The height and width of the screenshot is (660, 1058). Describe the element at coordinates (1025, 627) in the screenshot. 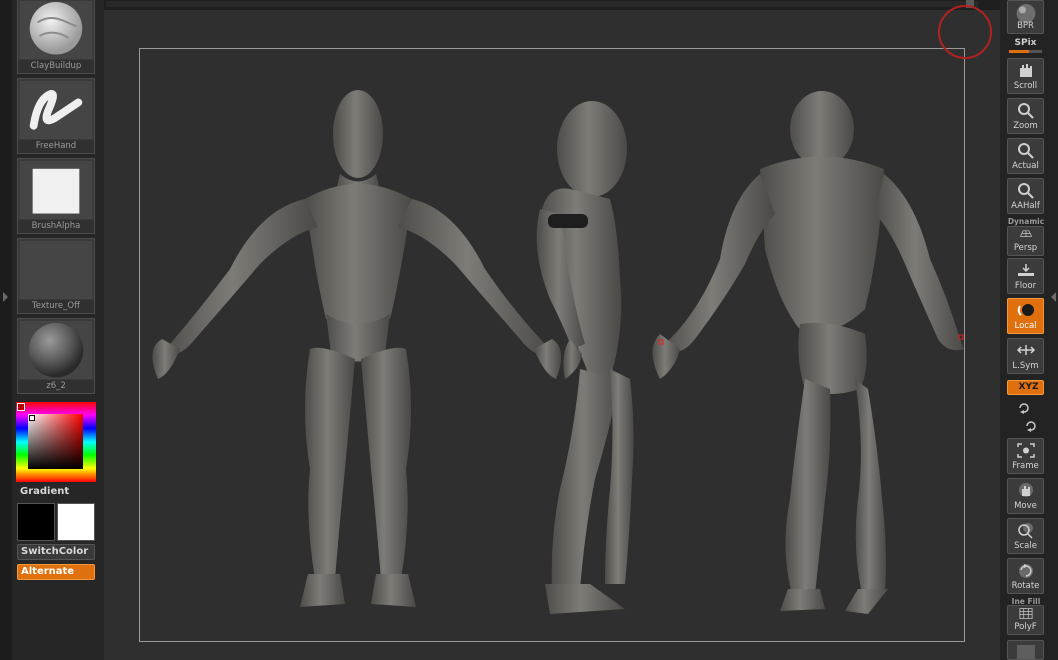

I see `polyf-label: PolyF` at that location.